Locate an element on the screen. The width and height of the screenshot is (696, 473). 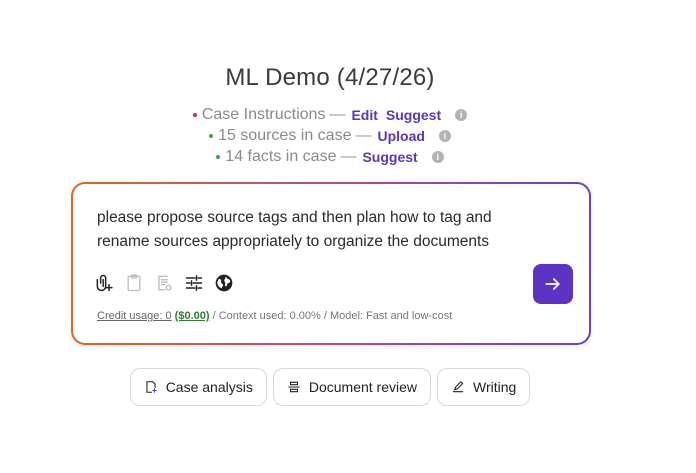
status-sources: 15 sources in case — Upload i is located at coordinates (330, 135).